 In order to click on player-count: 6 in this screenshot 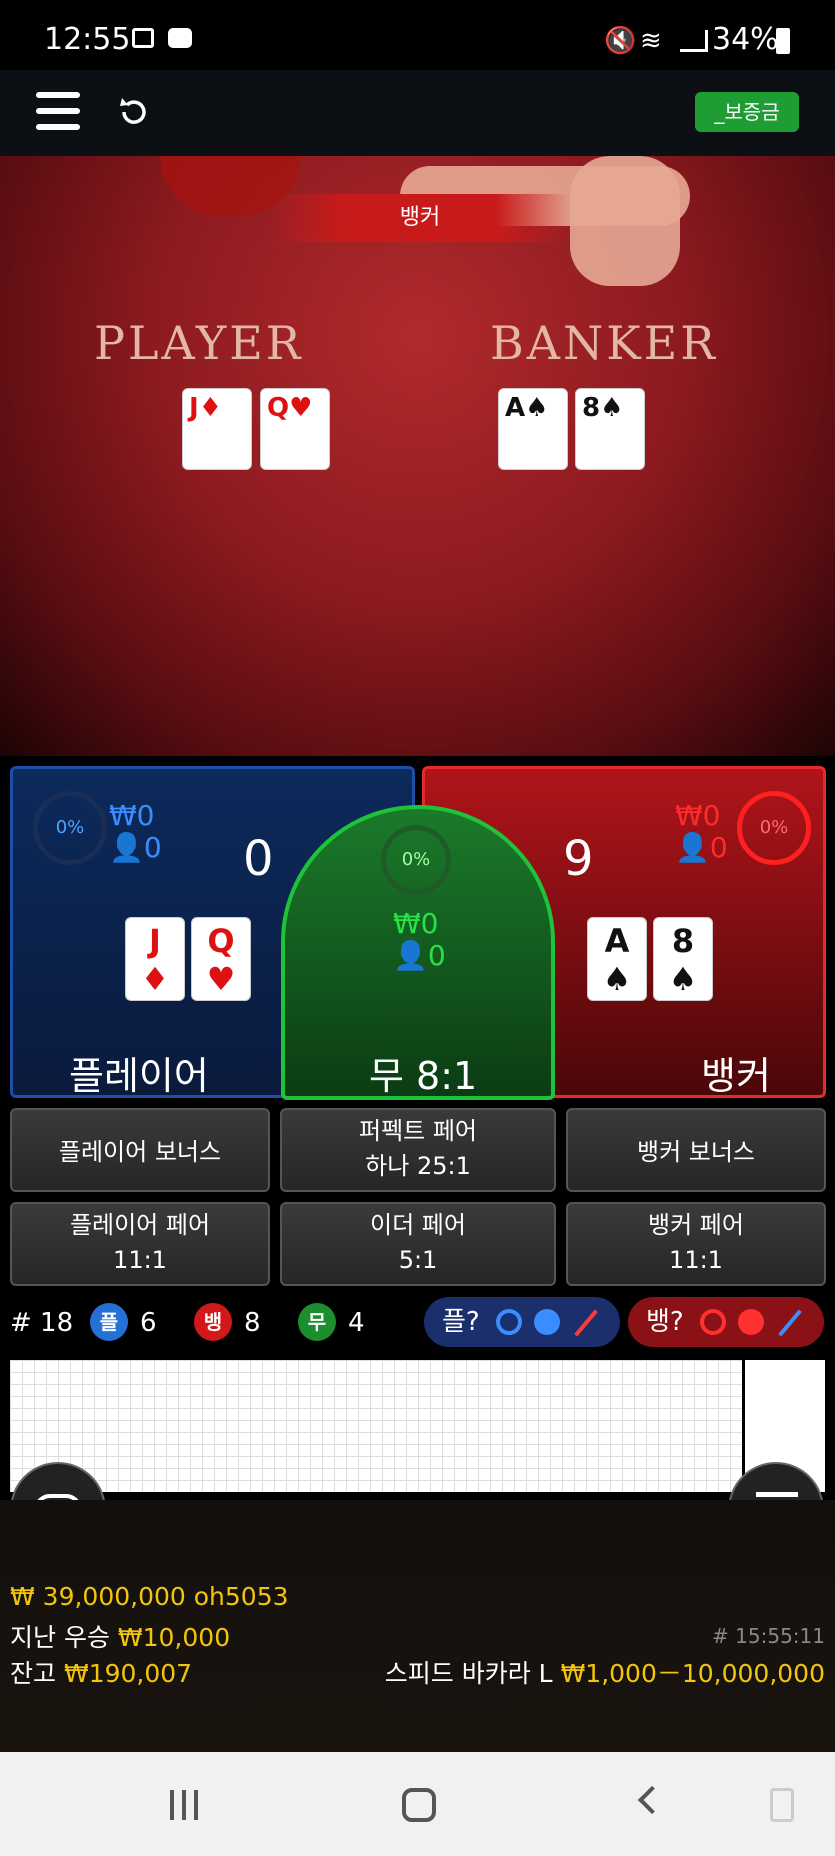, I will do `click(148, 1323)`.